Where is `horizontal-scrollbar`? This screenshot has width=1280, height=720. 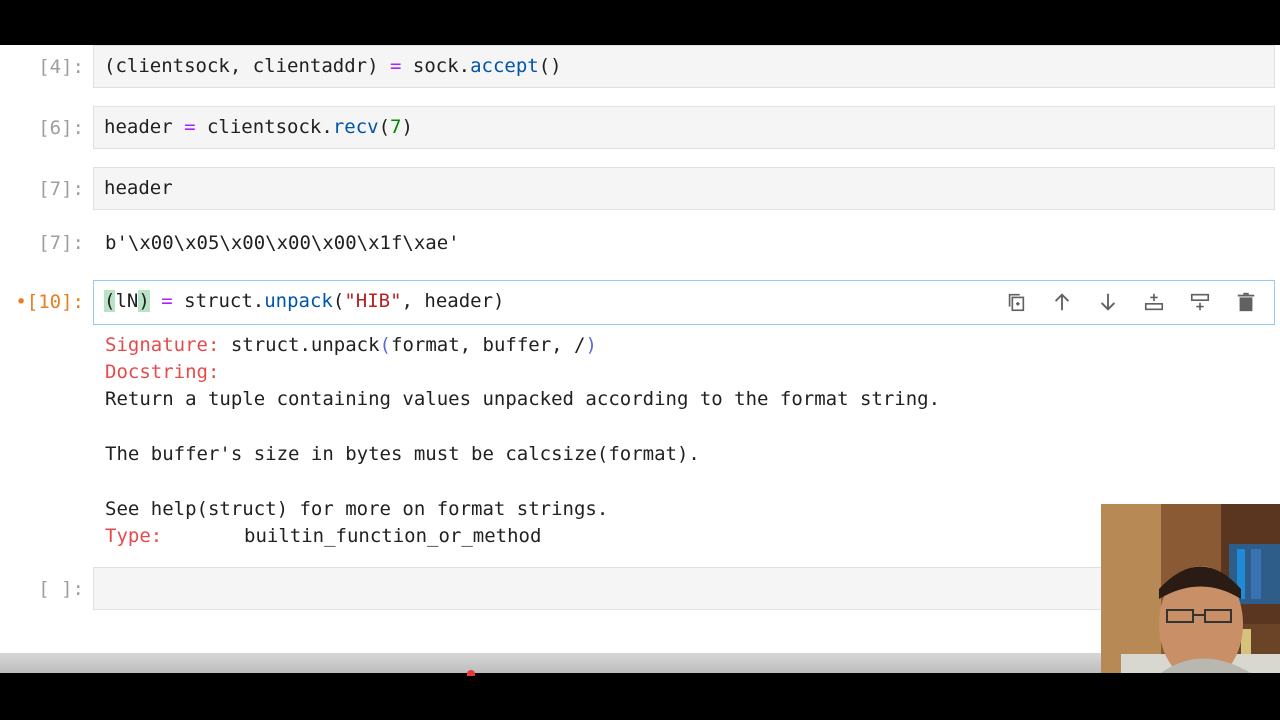 horizontal-scrollbar is located at coordinates (640, 663).